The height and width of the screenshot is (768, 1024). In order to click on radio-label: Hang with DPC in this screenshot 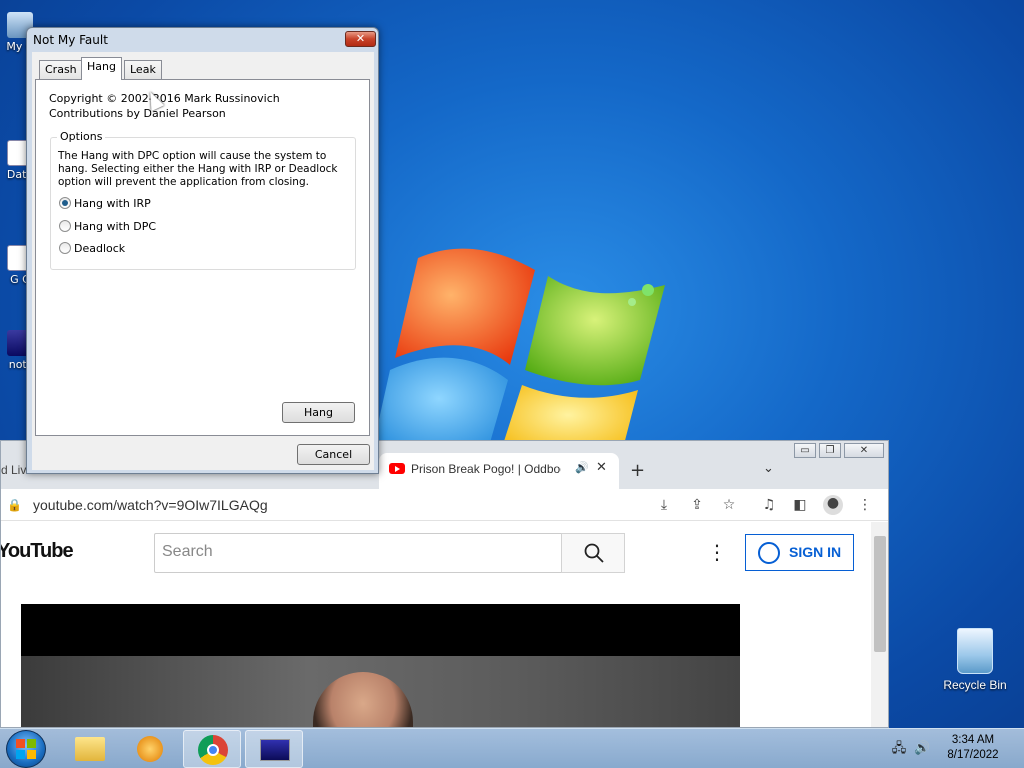, I will do `click(115, 226)`.